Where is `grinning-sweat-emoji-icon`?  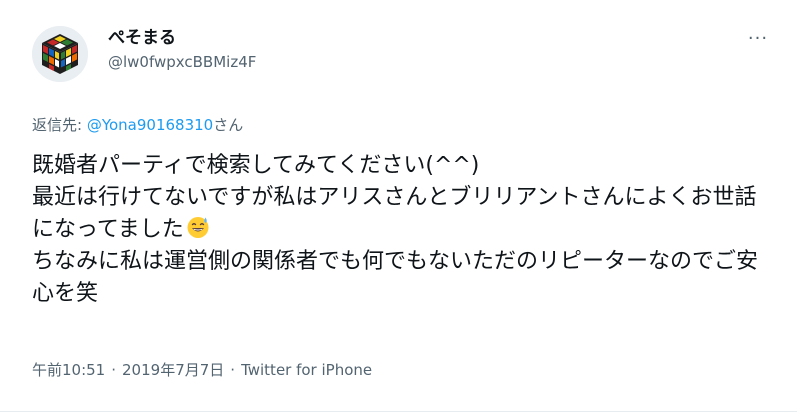 grinning-sweat-emoji-icon is located at coordinates (198, 227).